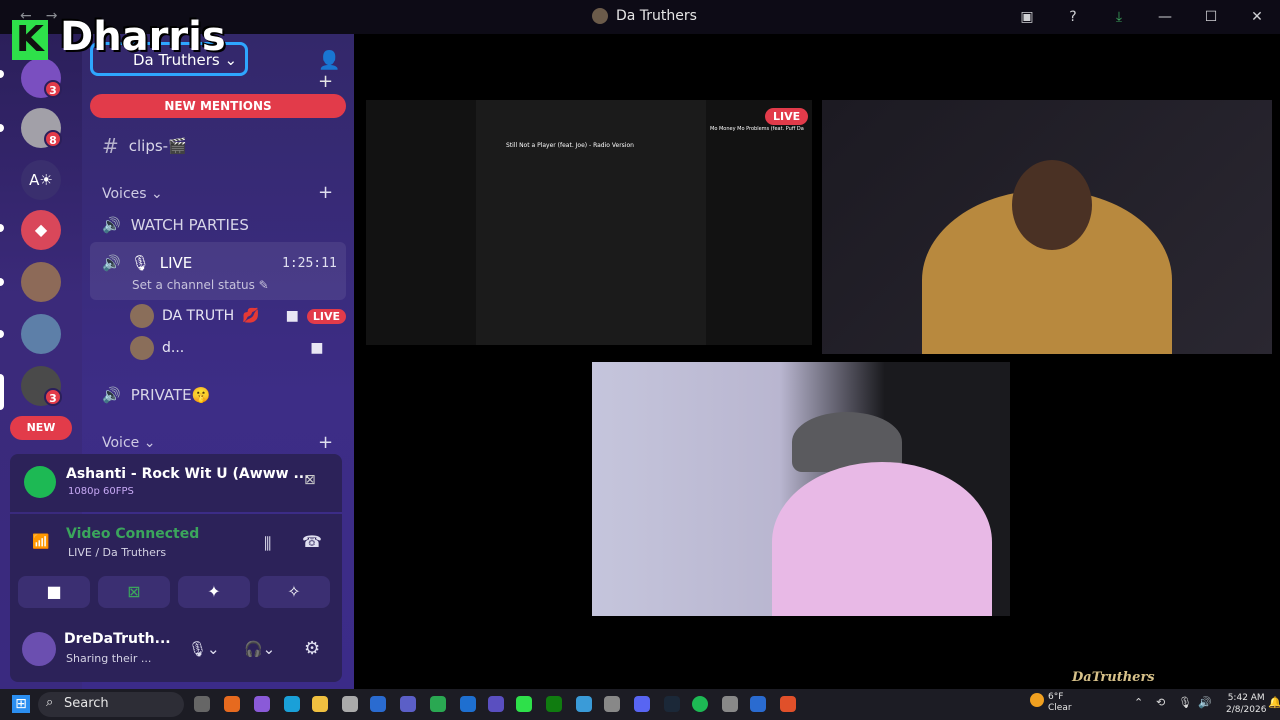  What do you see at coordinates (554, 704) in the screenshot?
I see `xbox-icon` at bounding box center [554, 704].